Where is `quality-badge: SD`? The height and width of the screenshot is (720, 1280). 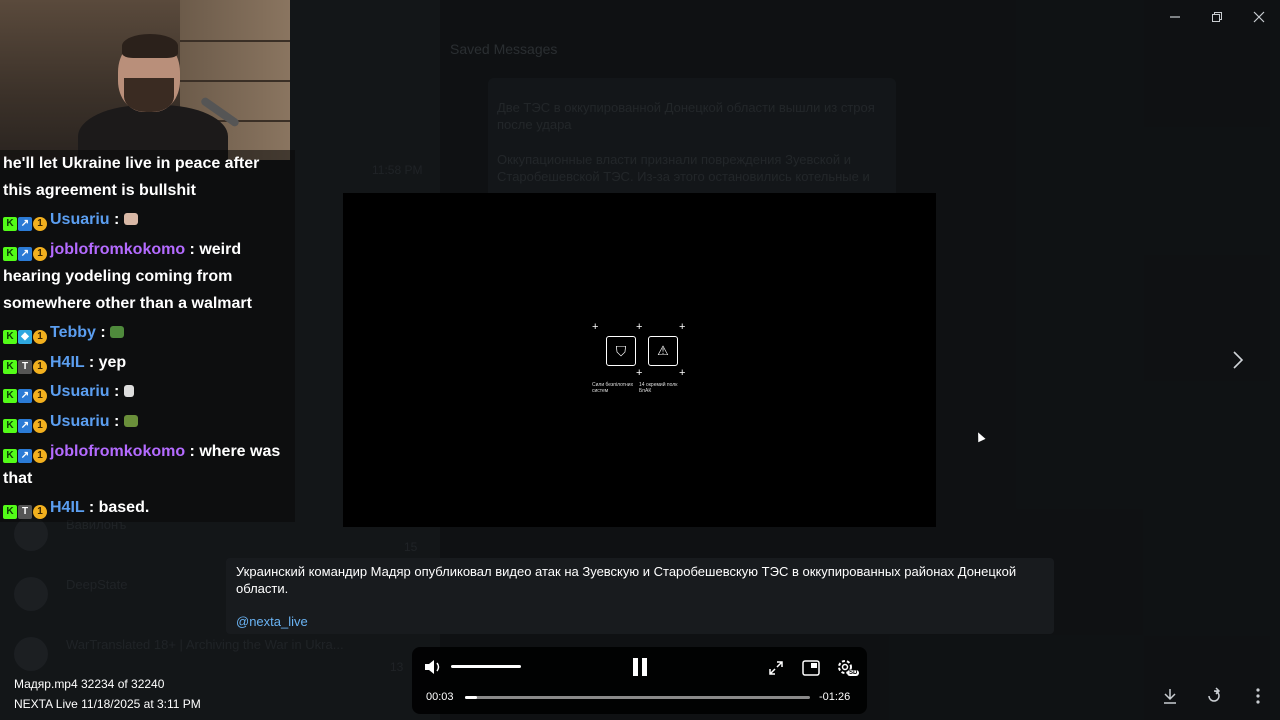
quality-badge: SD is located at coordinates (853, 673).